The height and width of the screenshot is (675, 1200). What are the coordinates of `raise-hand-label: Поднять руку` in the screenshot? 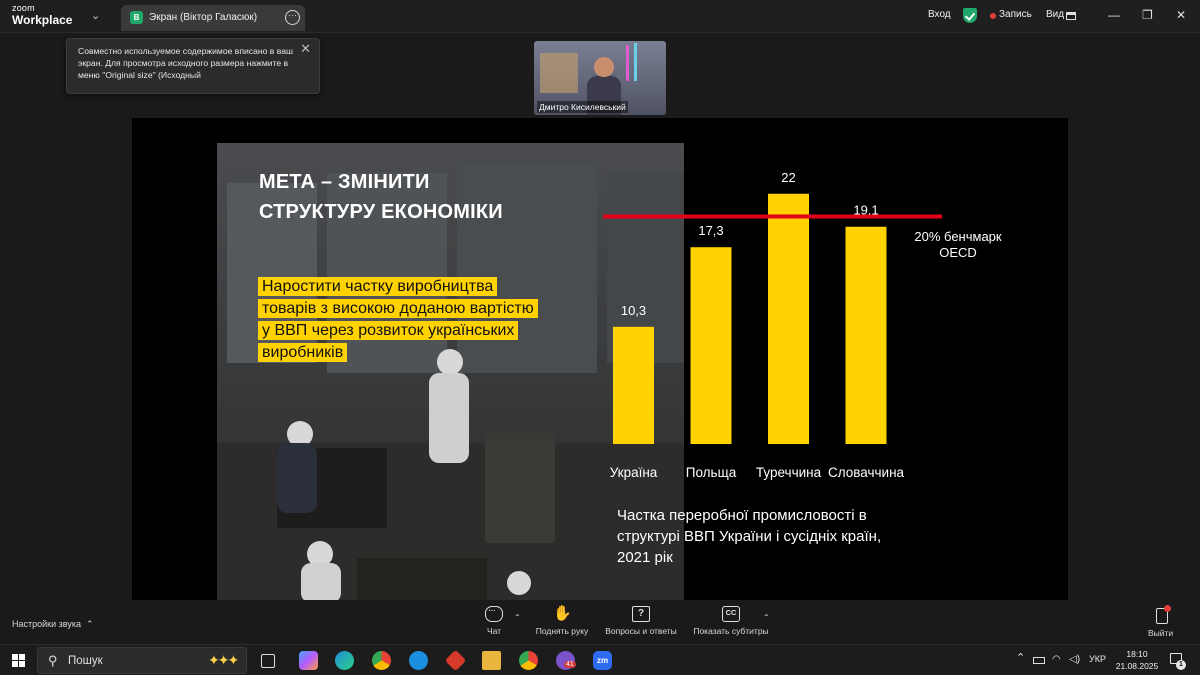 It's located at (562, 631).